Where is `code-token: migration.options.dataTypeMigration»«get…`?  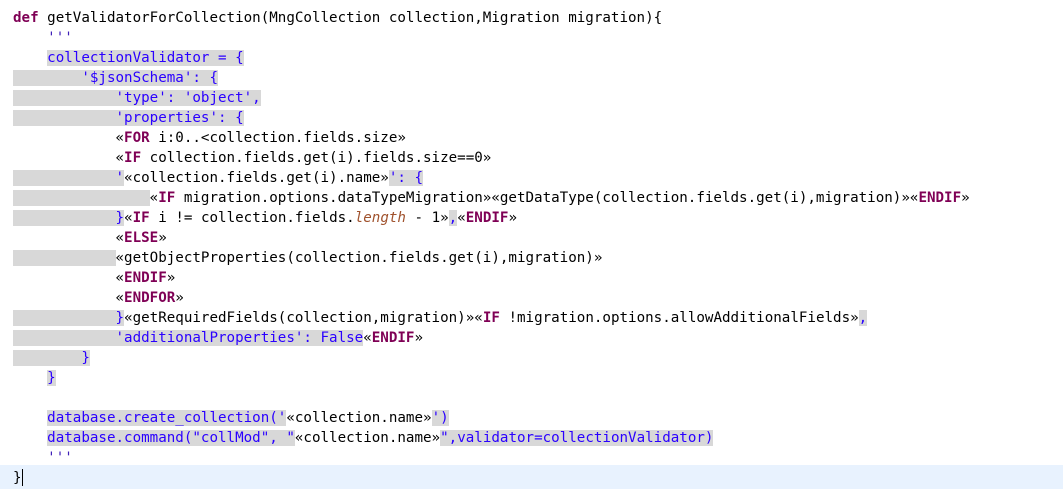 code-token: migration.options.dataTypeMigration»«get… is located at coordinates (547, 198).